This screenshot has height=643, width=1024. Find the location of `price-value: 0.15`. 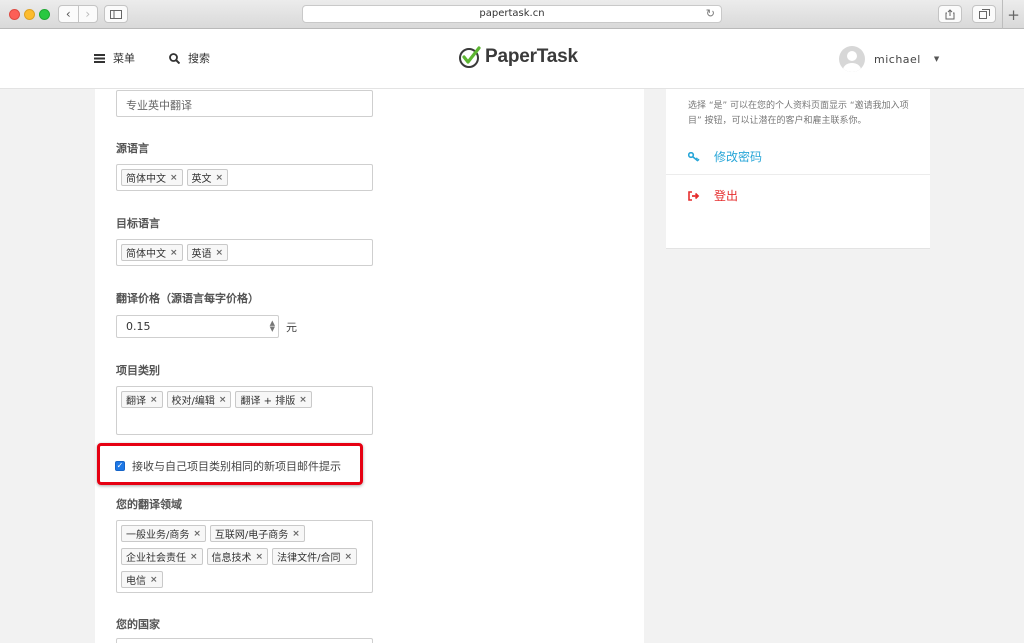

price-value: 0.15 is located at coordinates (138, 326).